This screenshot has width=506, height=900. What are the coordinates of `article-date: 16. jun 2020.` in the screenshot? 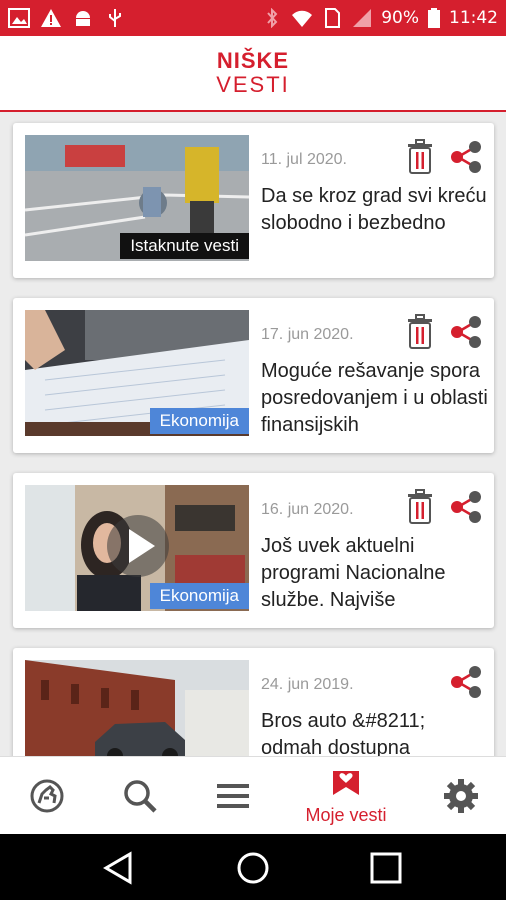 It's located at (307, 509).